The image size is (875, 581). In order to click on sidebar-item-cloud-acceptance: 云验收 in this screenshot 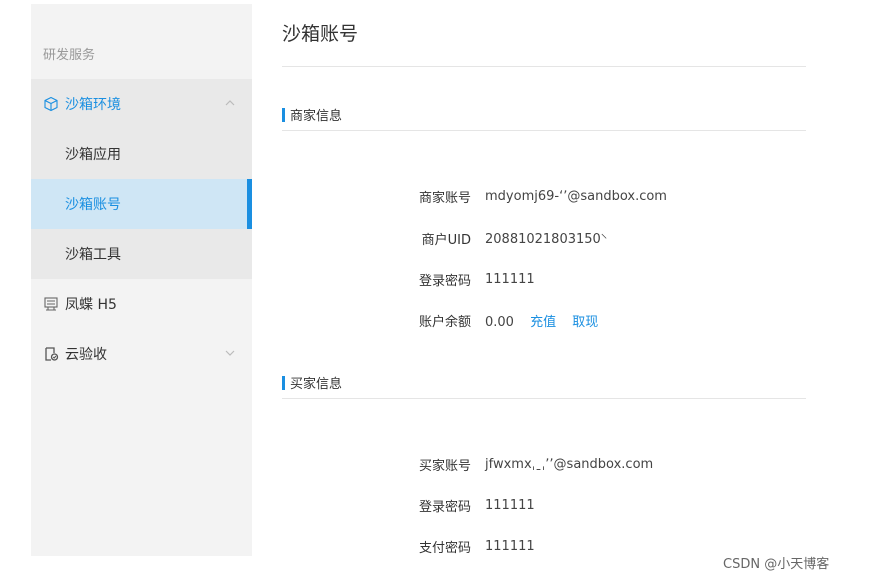, I will do `click(141, 354)`.